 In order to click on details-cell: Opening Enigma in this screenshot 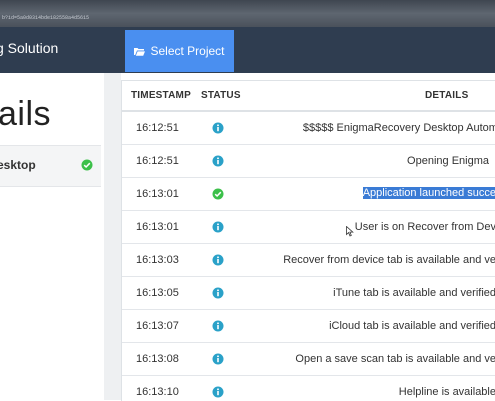, I will do `click(448, 161)`.